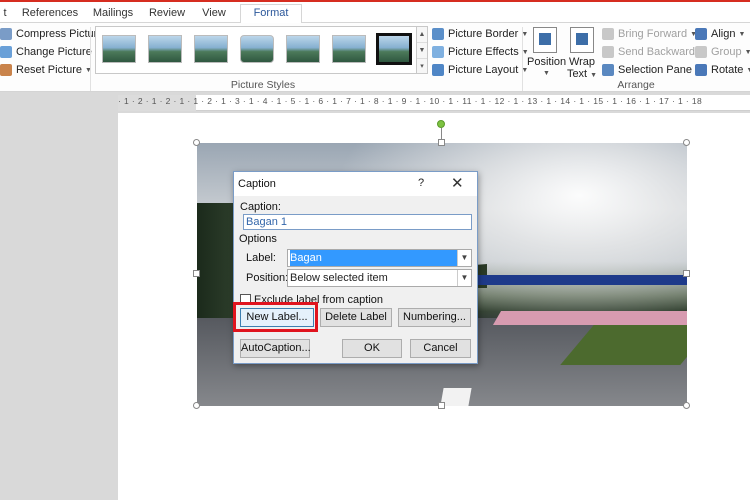  I want to click on tab-references: References, so click(50, 14).